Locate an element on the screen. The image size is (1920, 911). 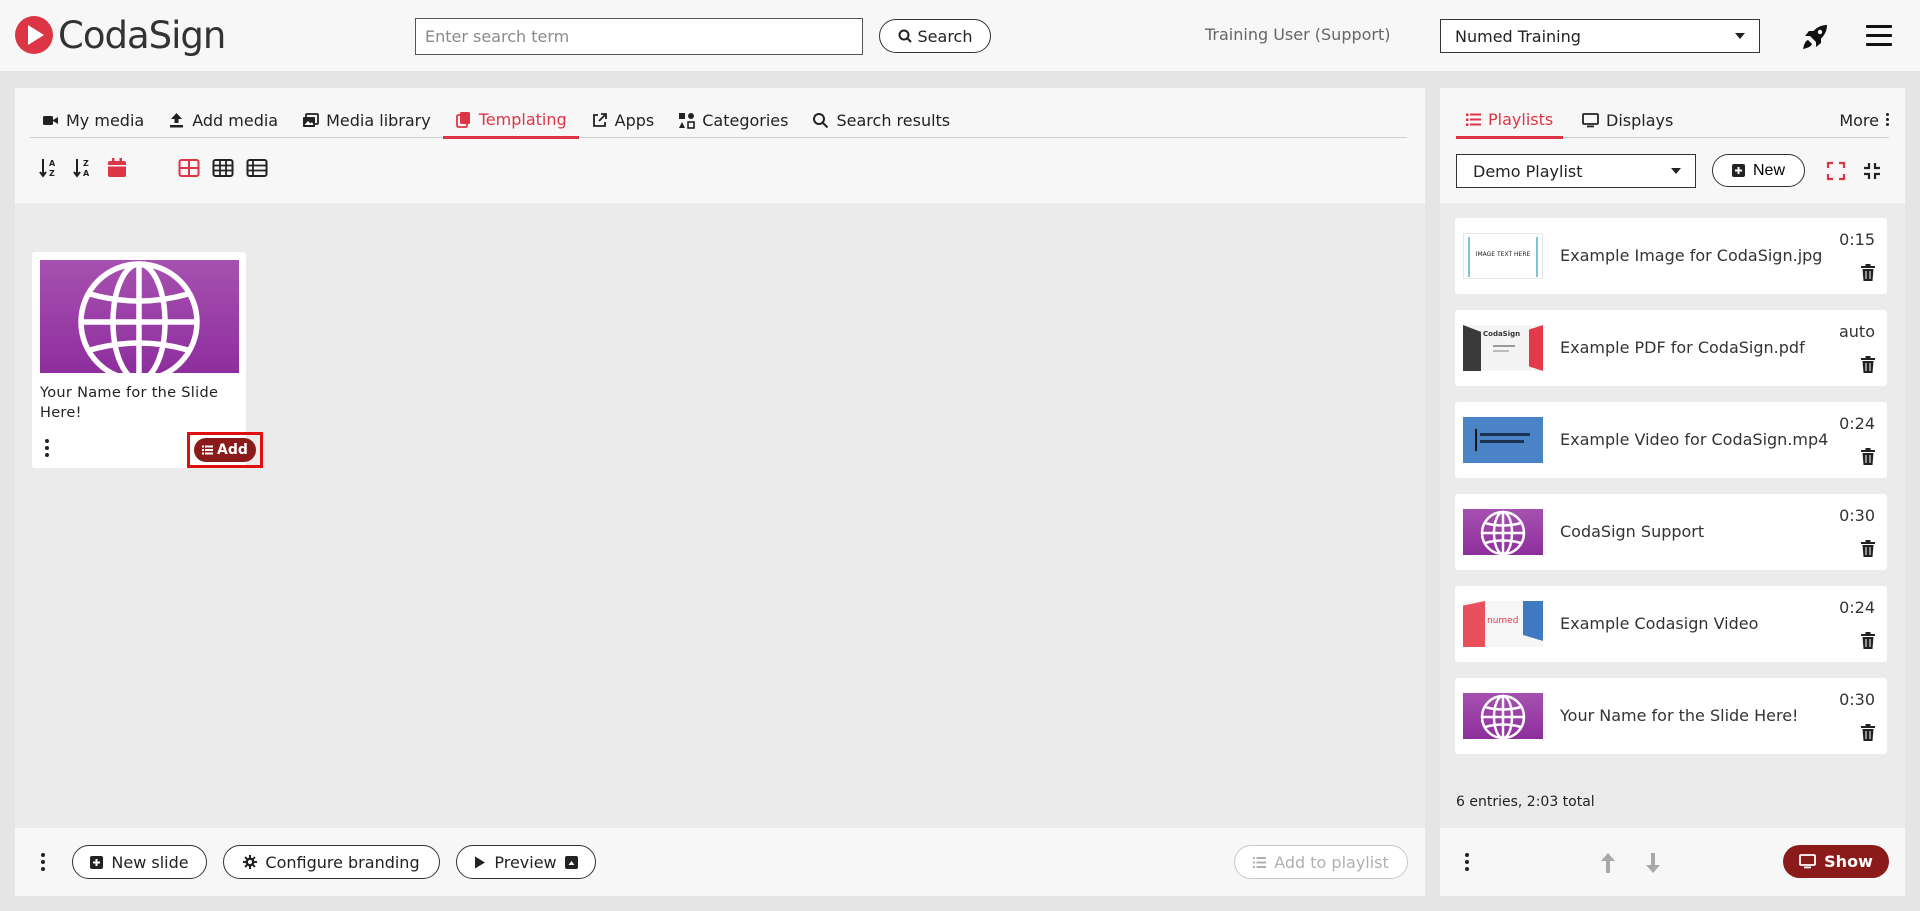
search-icon is located at coordinates (905, 36).